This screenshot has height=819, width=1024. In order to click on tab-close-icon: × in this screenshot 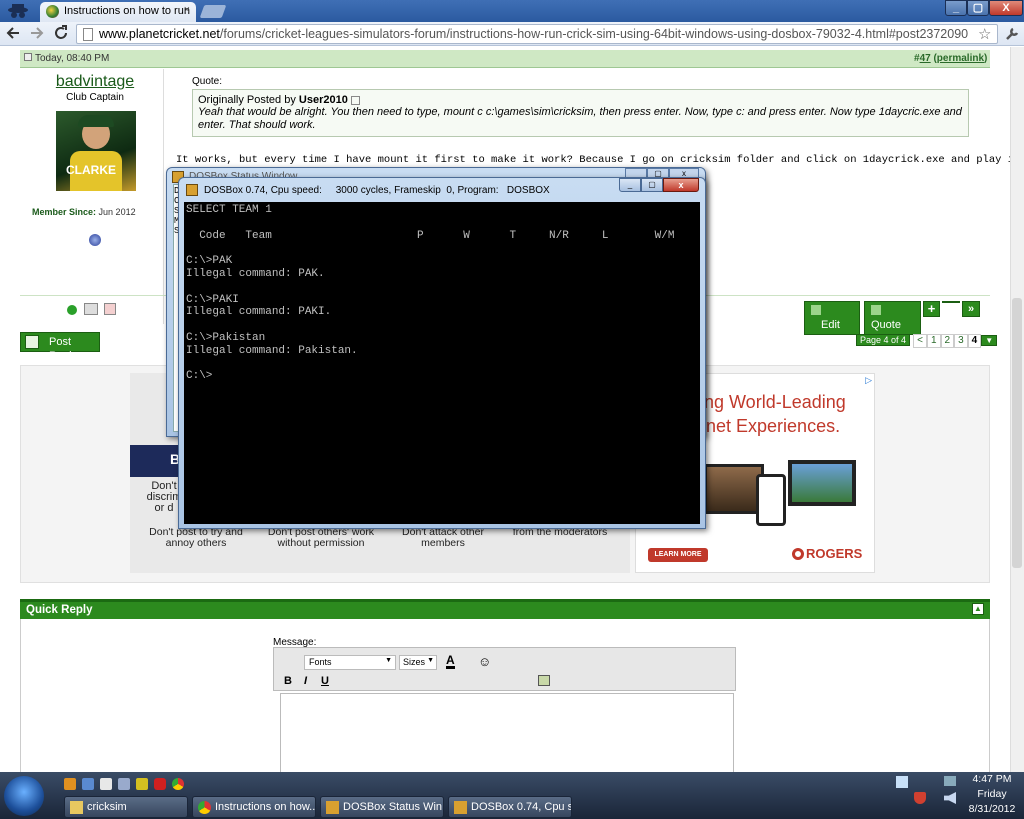, I will do `click(187, 10)`.